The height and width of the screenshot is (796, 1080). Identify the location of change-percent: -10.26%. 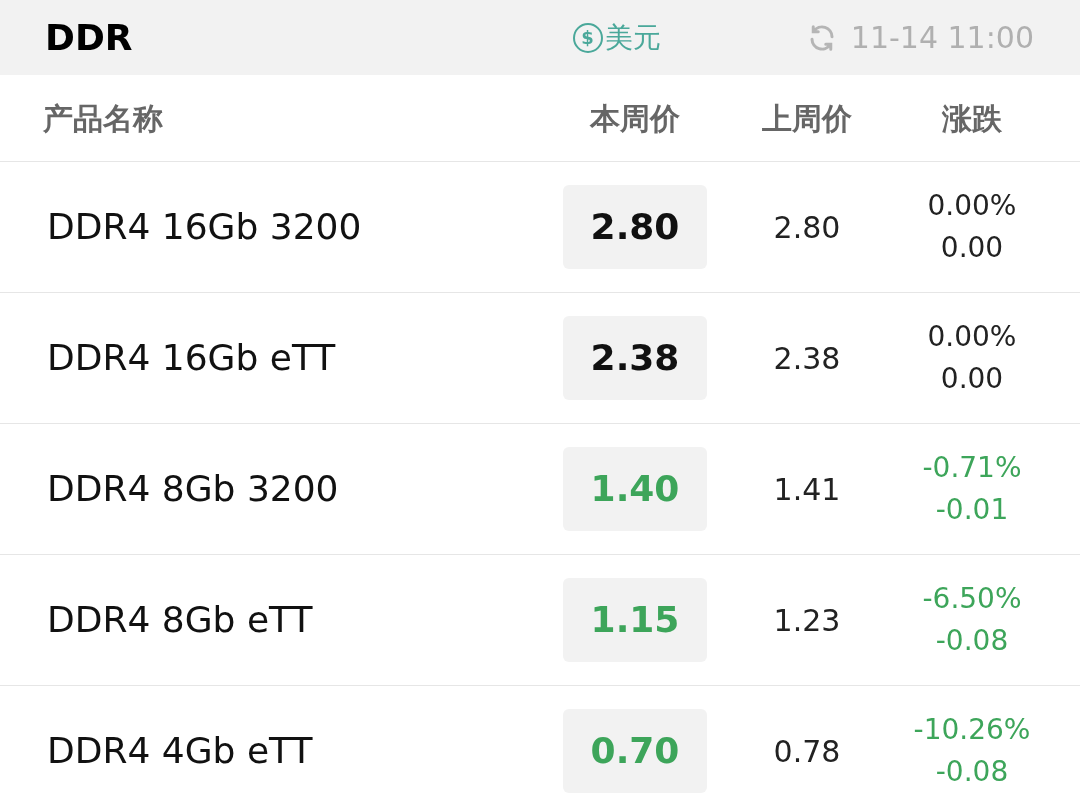
(972, 730).